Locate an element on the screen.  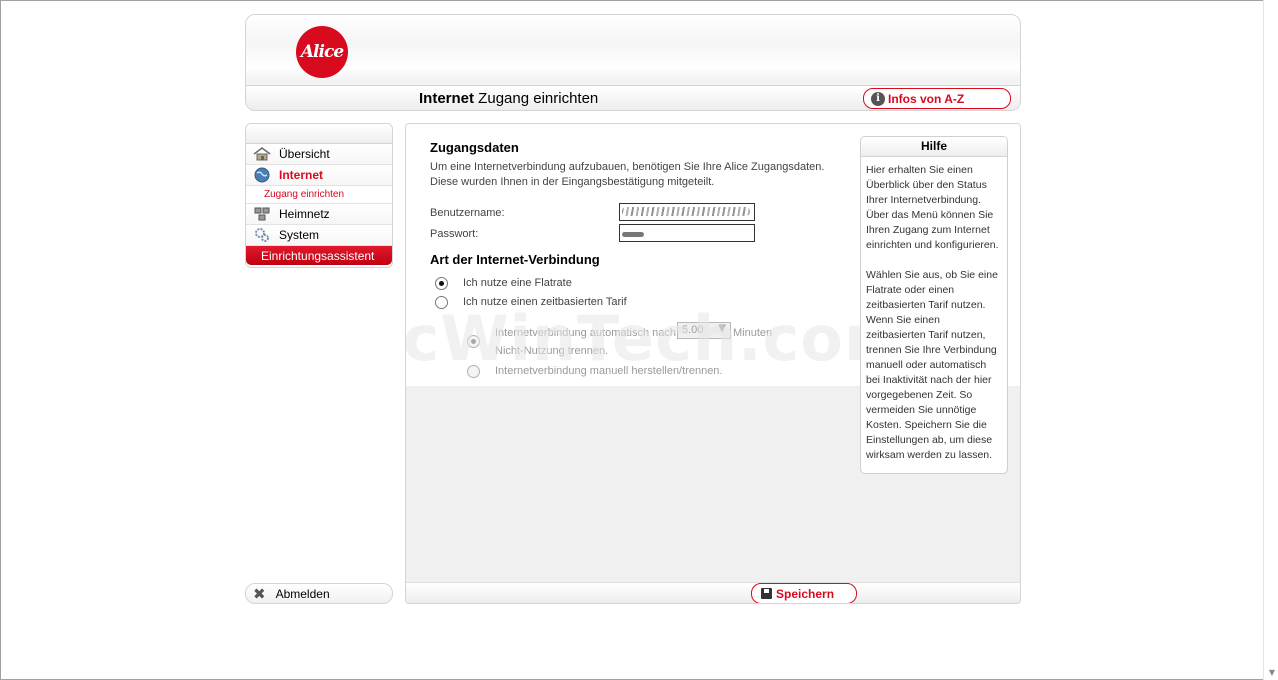
alice-logo: Alice is located at coordinates (322, 52).